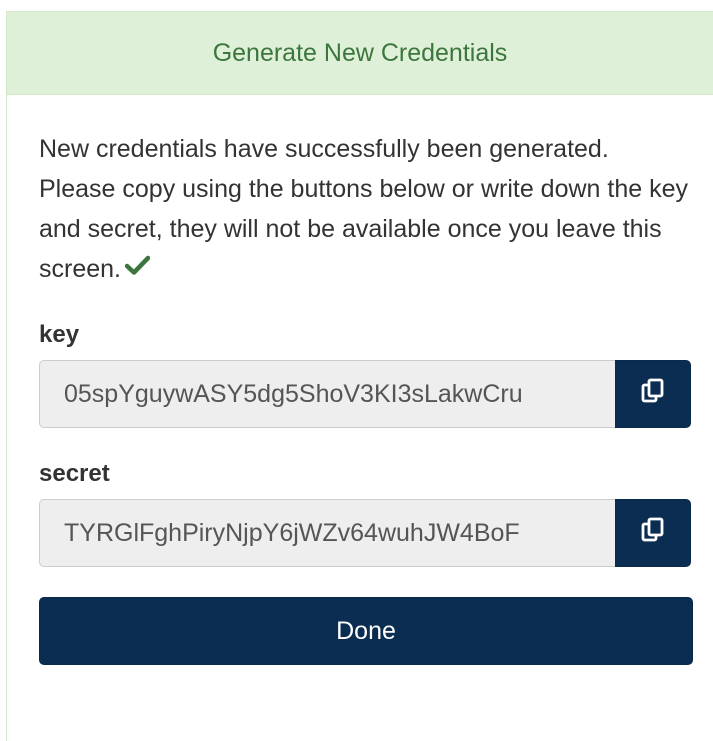 This screenshot has width=713, height=741. I want to click on done-button: Done, so click(366, 631).